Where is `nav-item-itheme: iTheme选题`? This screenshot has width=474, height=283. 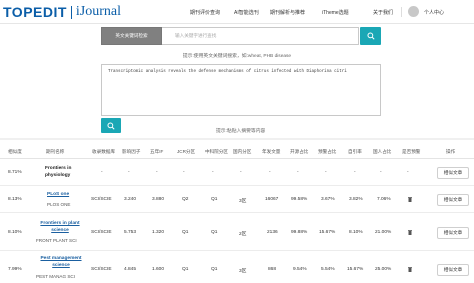
nav-item-itheme: iTheme选题 is located at coordinates (335, 12).